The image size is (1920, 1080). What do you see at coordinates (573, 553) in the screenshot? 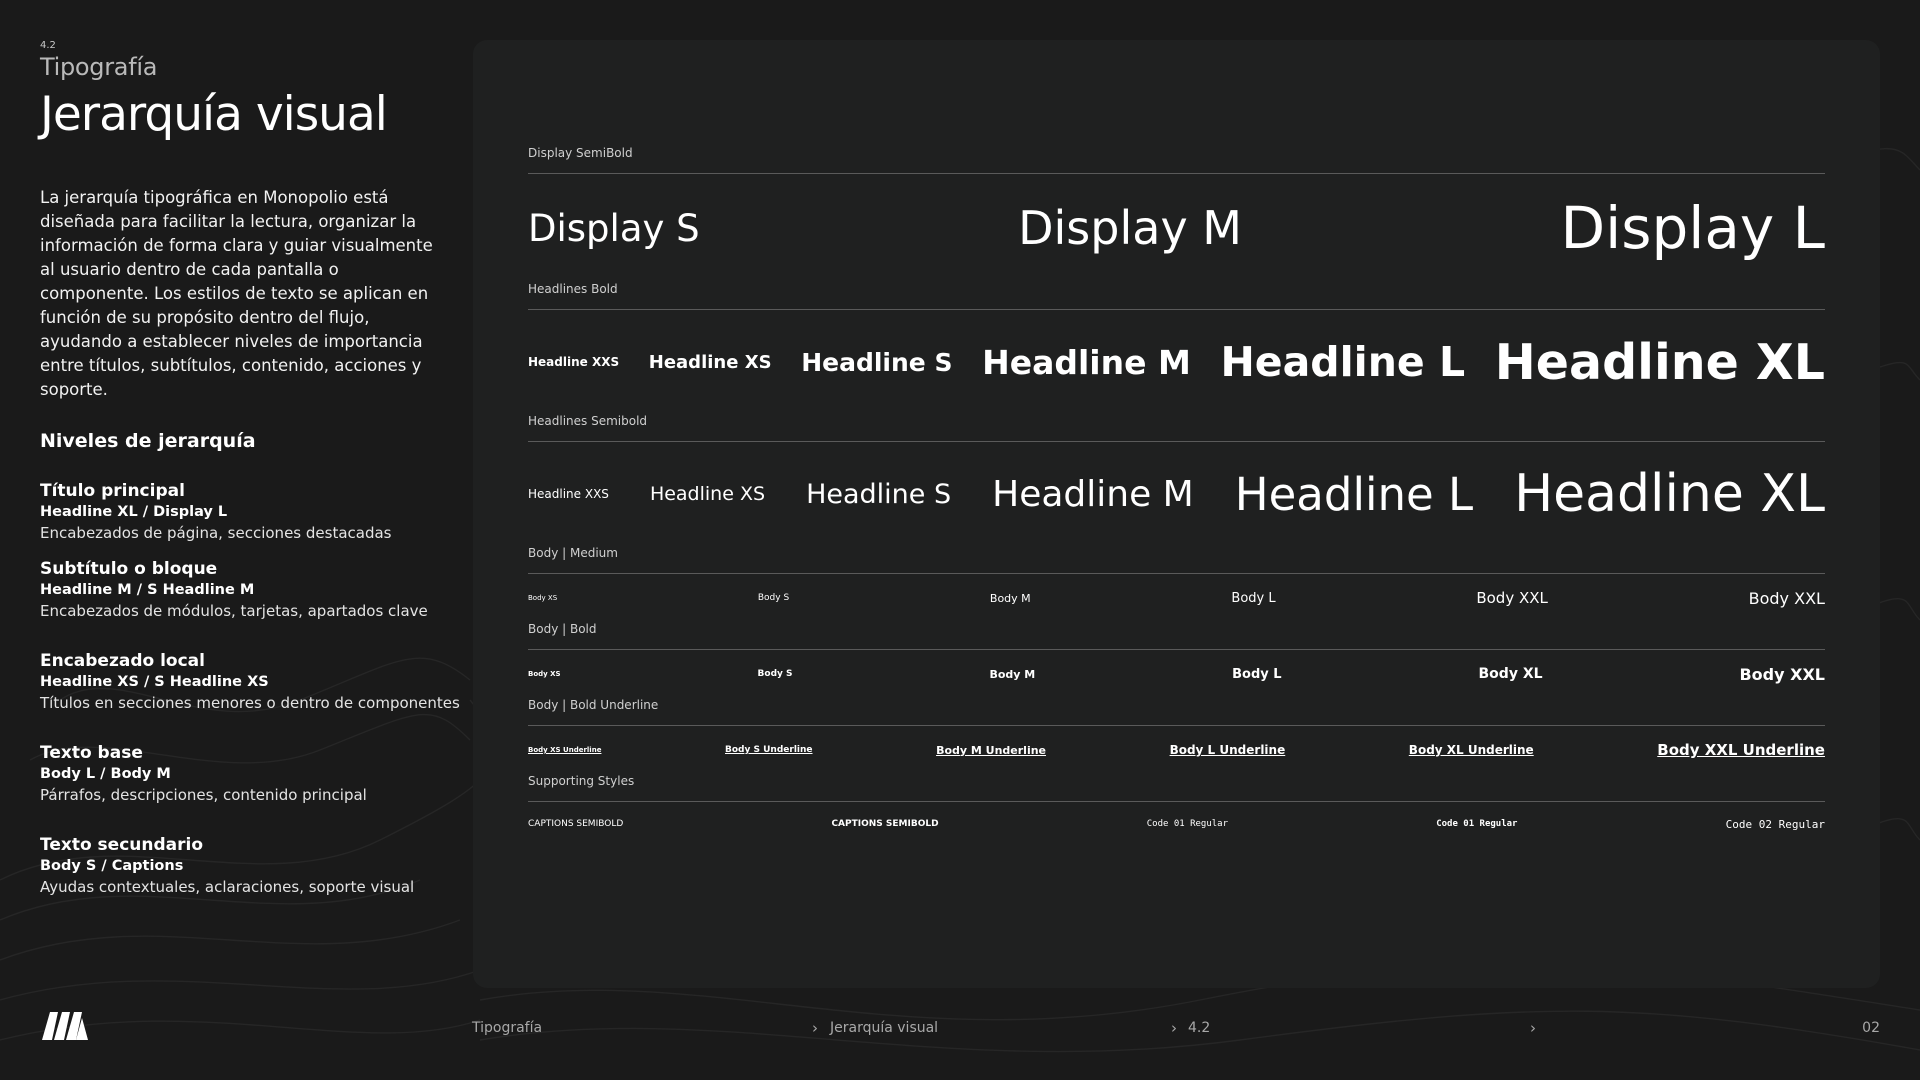
I see `row-label: Body | Medium` at bounding box center [573, 553].